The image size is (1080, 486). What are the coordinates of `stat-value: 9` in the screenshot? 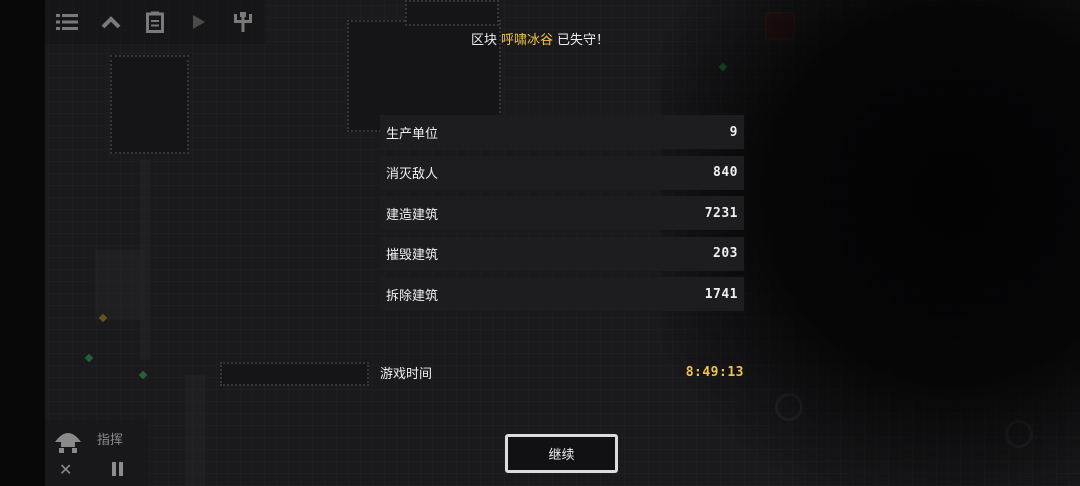 It's located at (733, 132).